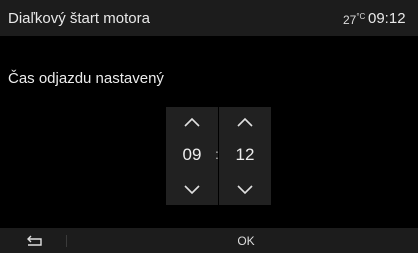 This screenshot has width=418, height=253. Describe the element at coordinates (209, 18) in the screenshot. I see `header-bar: Diaľkový štart motora 27°C 09:12` at that location.